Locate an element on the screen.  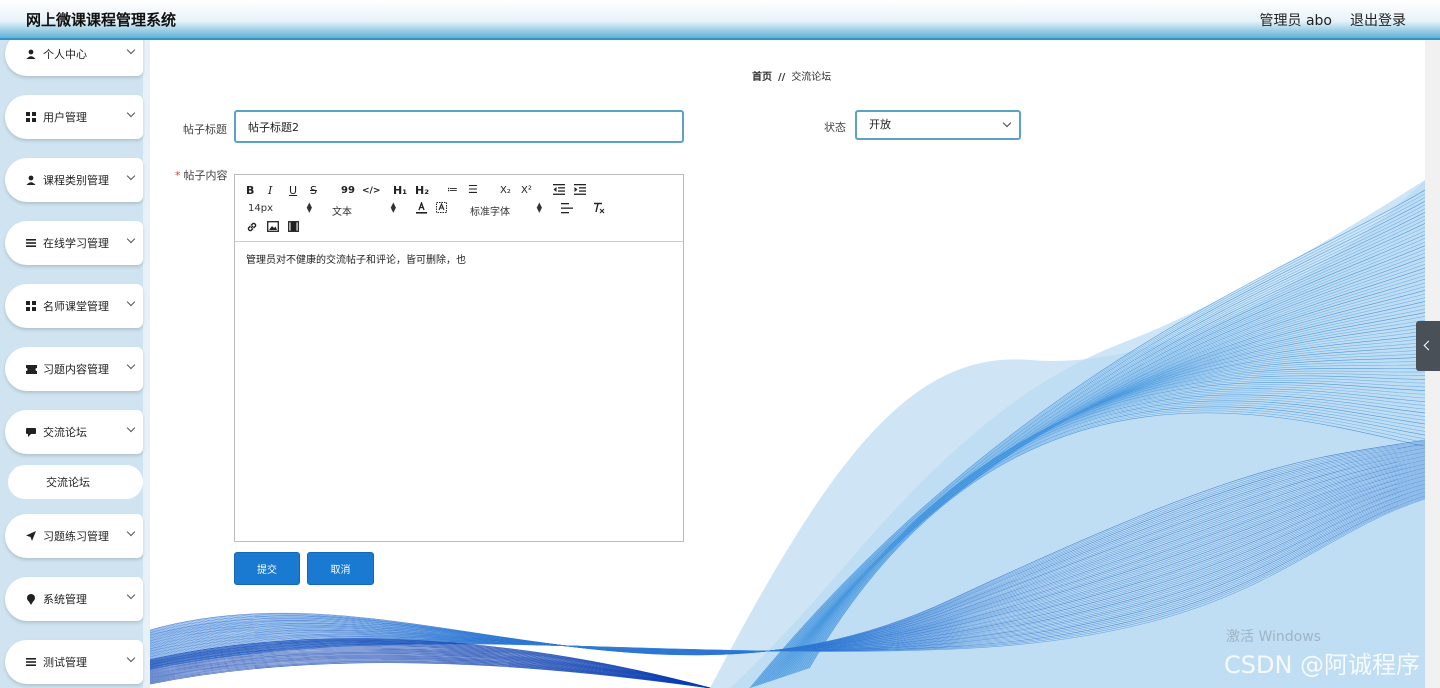
sidebar-item-forum: 交流论坛 is located at coordinates (74, 432).